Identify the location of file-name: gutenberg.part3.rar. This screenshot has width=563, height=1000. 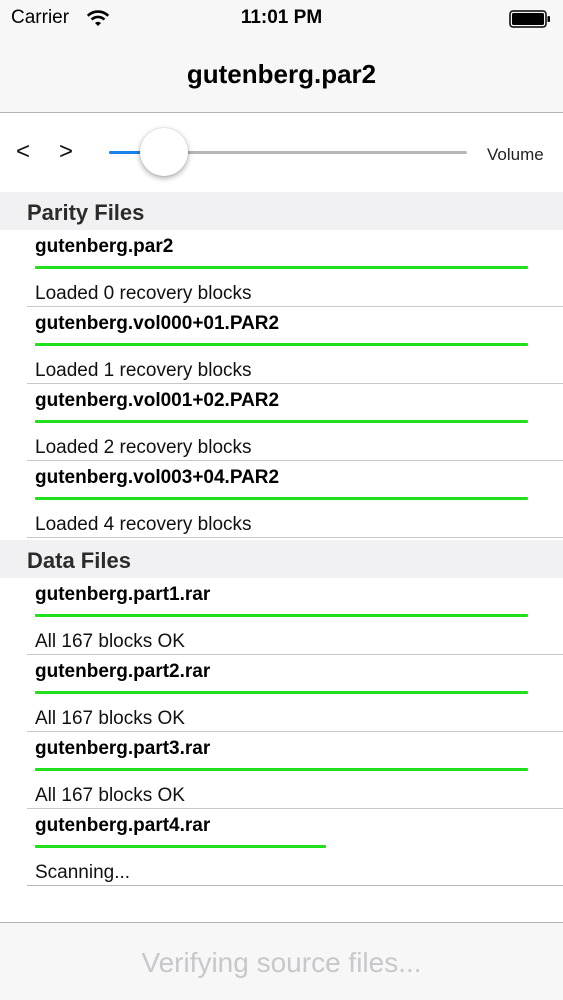
(123, 748).